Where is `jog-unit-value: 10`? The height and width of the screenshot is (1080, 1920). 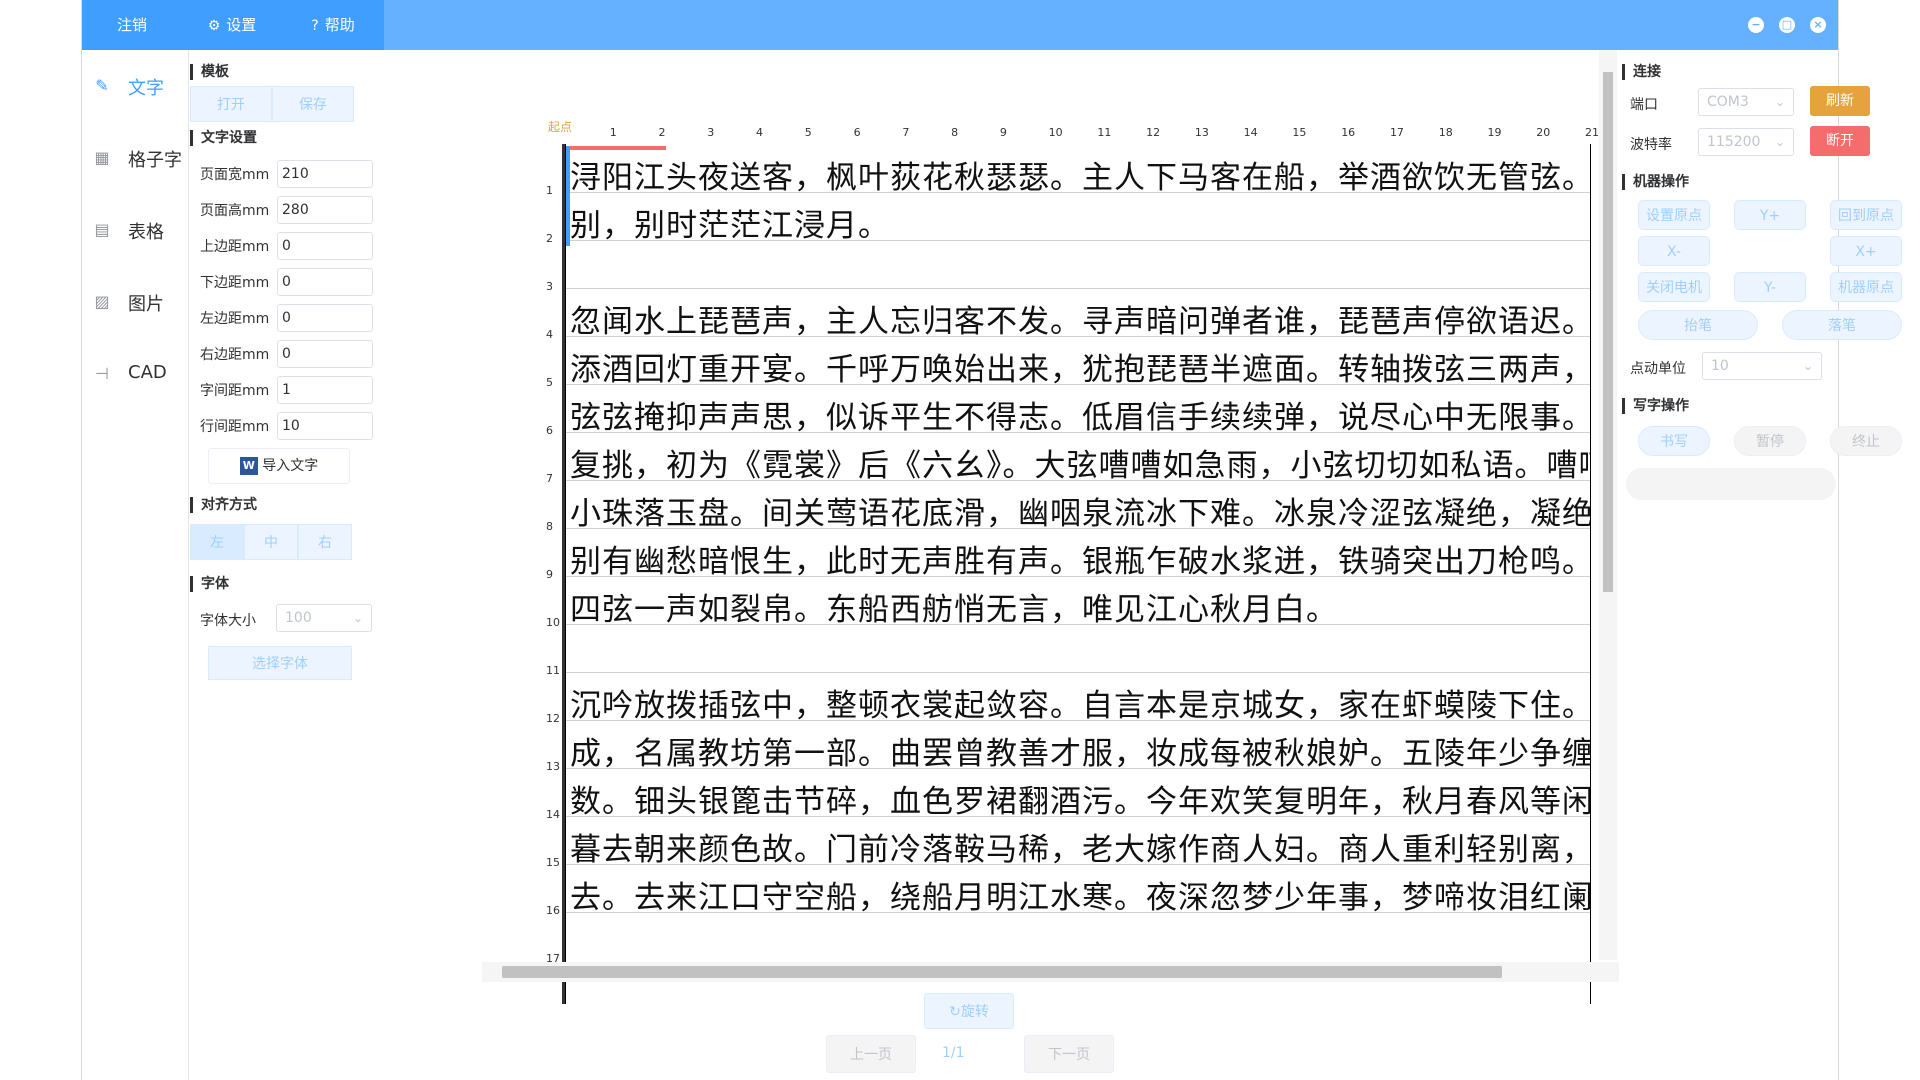
jog-unit-value: 10 is located at coordinates (1720, 366).